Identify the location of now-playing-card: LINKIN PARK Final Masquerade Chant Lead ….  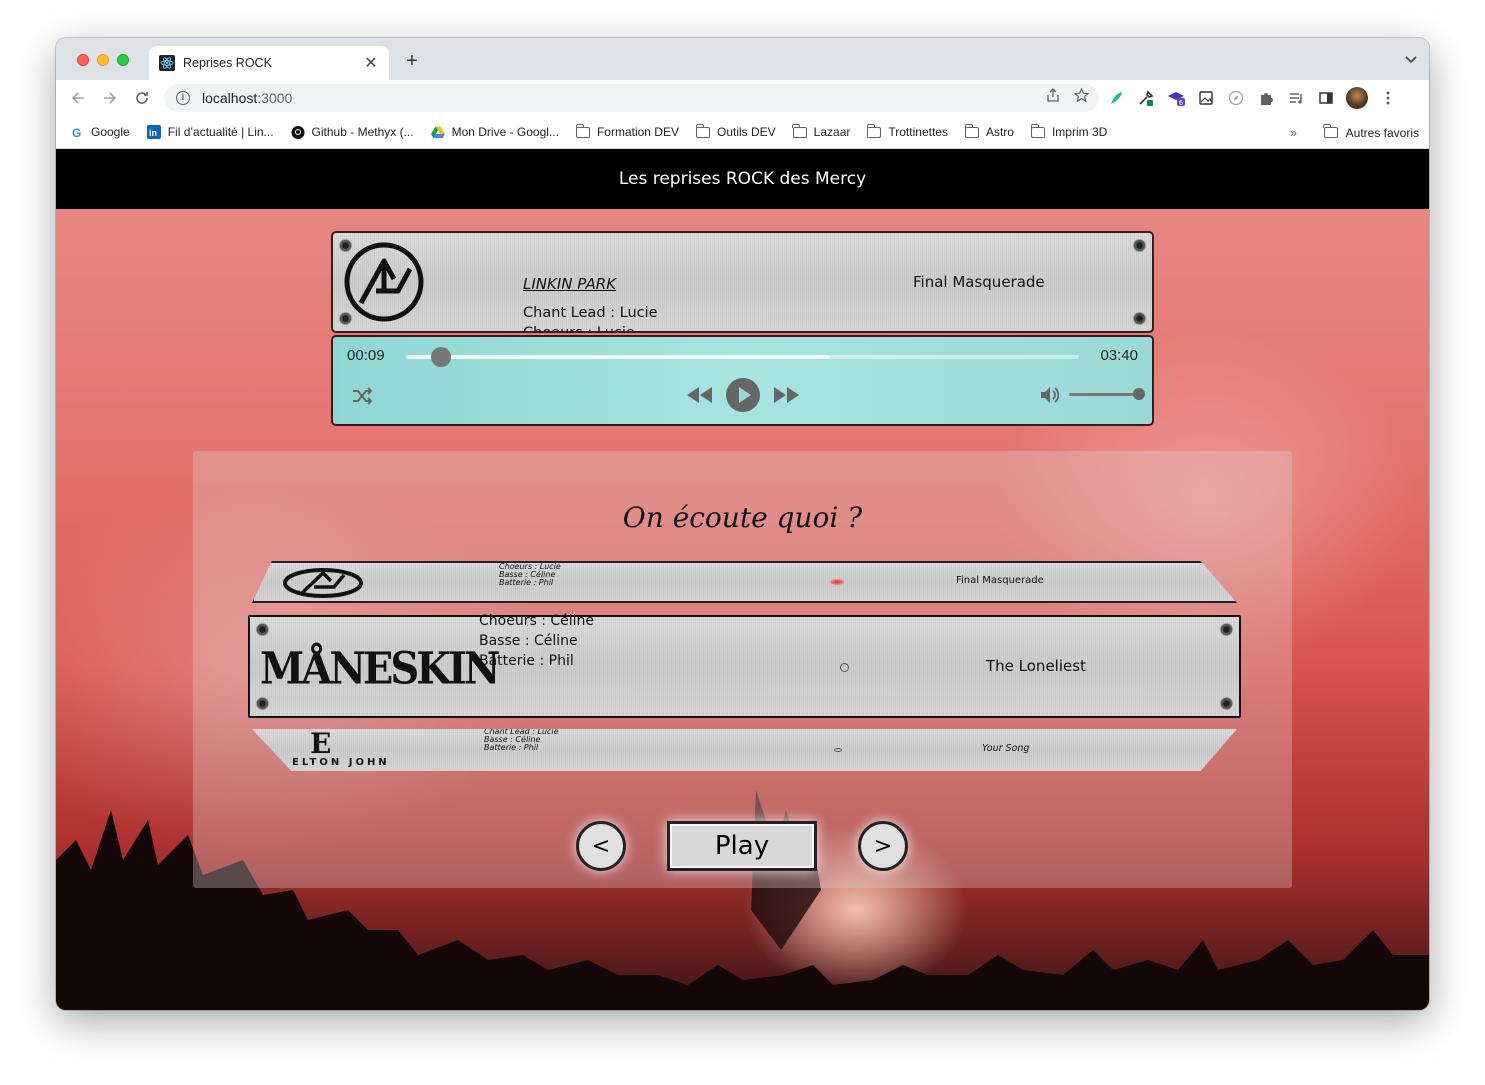
(742, 282).